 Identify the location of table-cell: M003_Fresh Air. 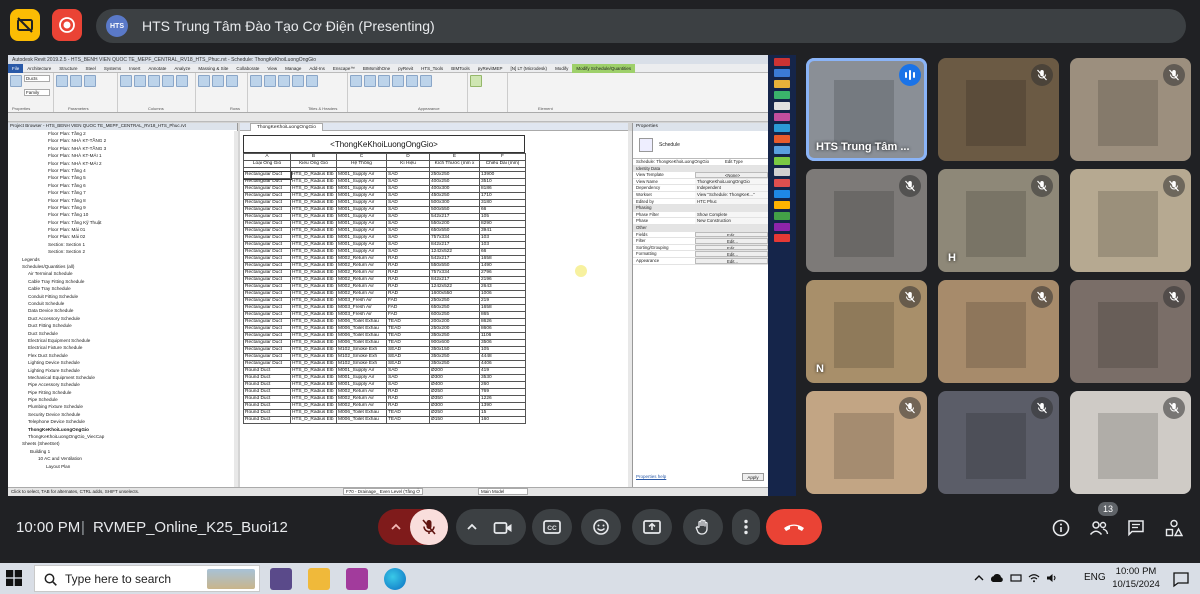
(361, 315).